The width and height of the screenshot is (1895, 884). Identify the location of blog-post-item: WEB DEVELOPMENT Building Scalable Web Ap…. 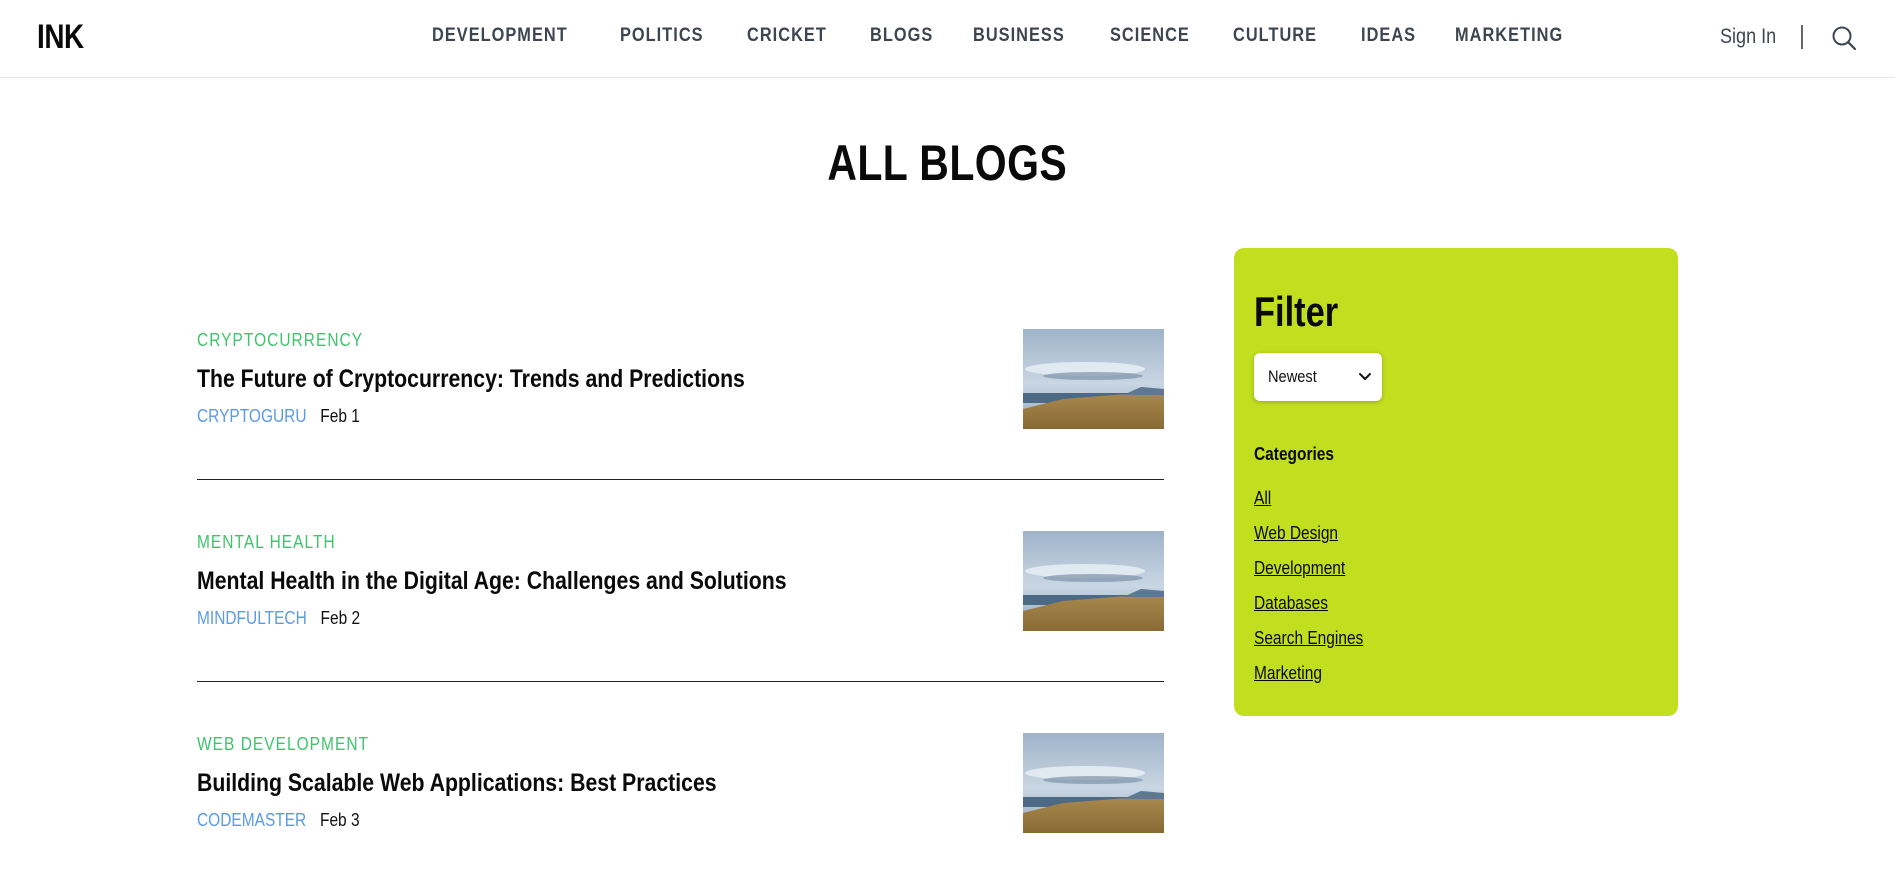
(680, 808).